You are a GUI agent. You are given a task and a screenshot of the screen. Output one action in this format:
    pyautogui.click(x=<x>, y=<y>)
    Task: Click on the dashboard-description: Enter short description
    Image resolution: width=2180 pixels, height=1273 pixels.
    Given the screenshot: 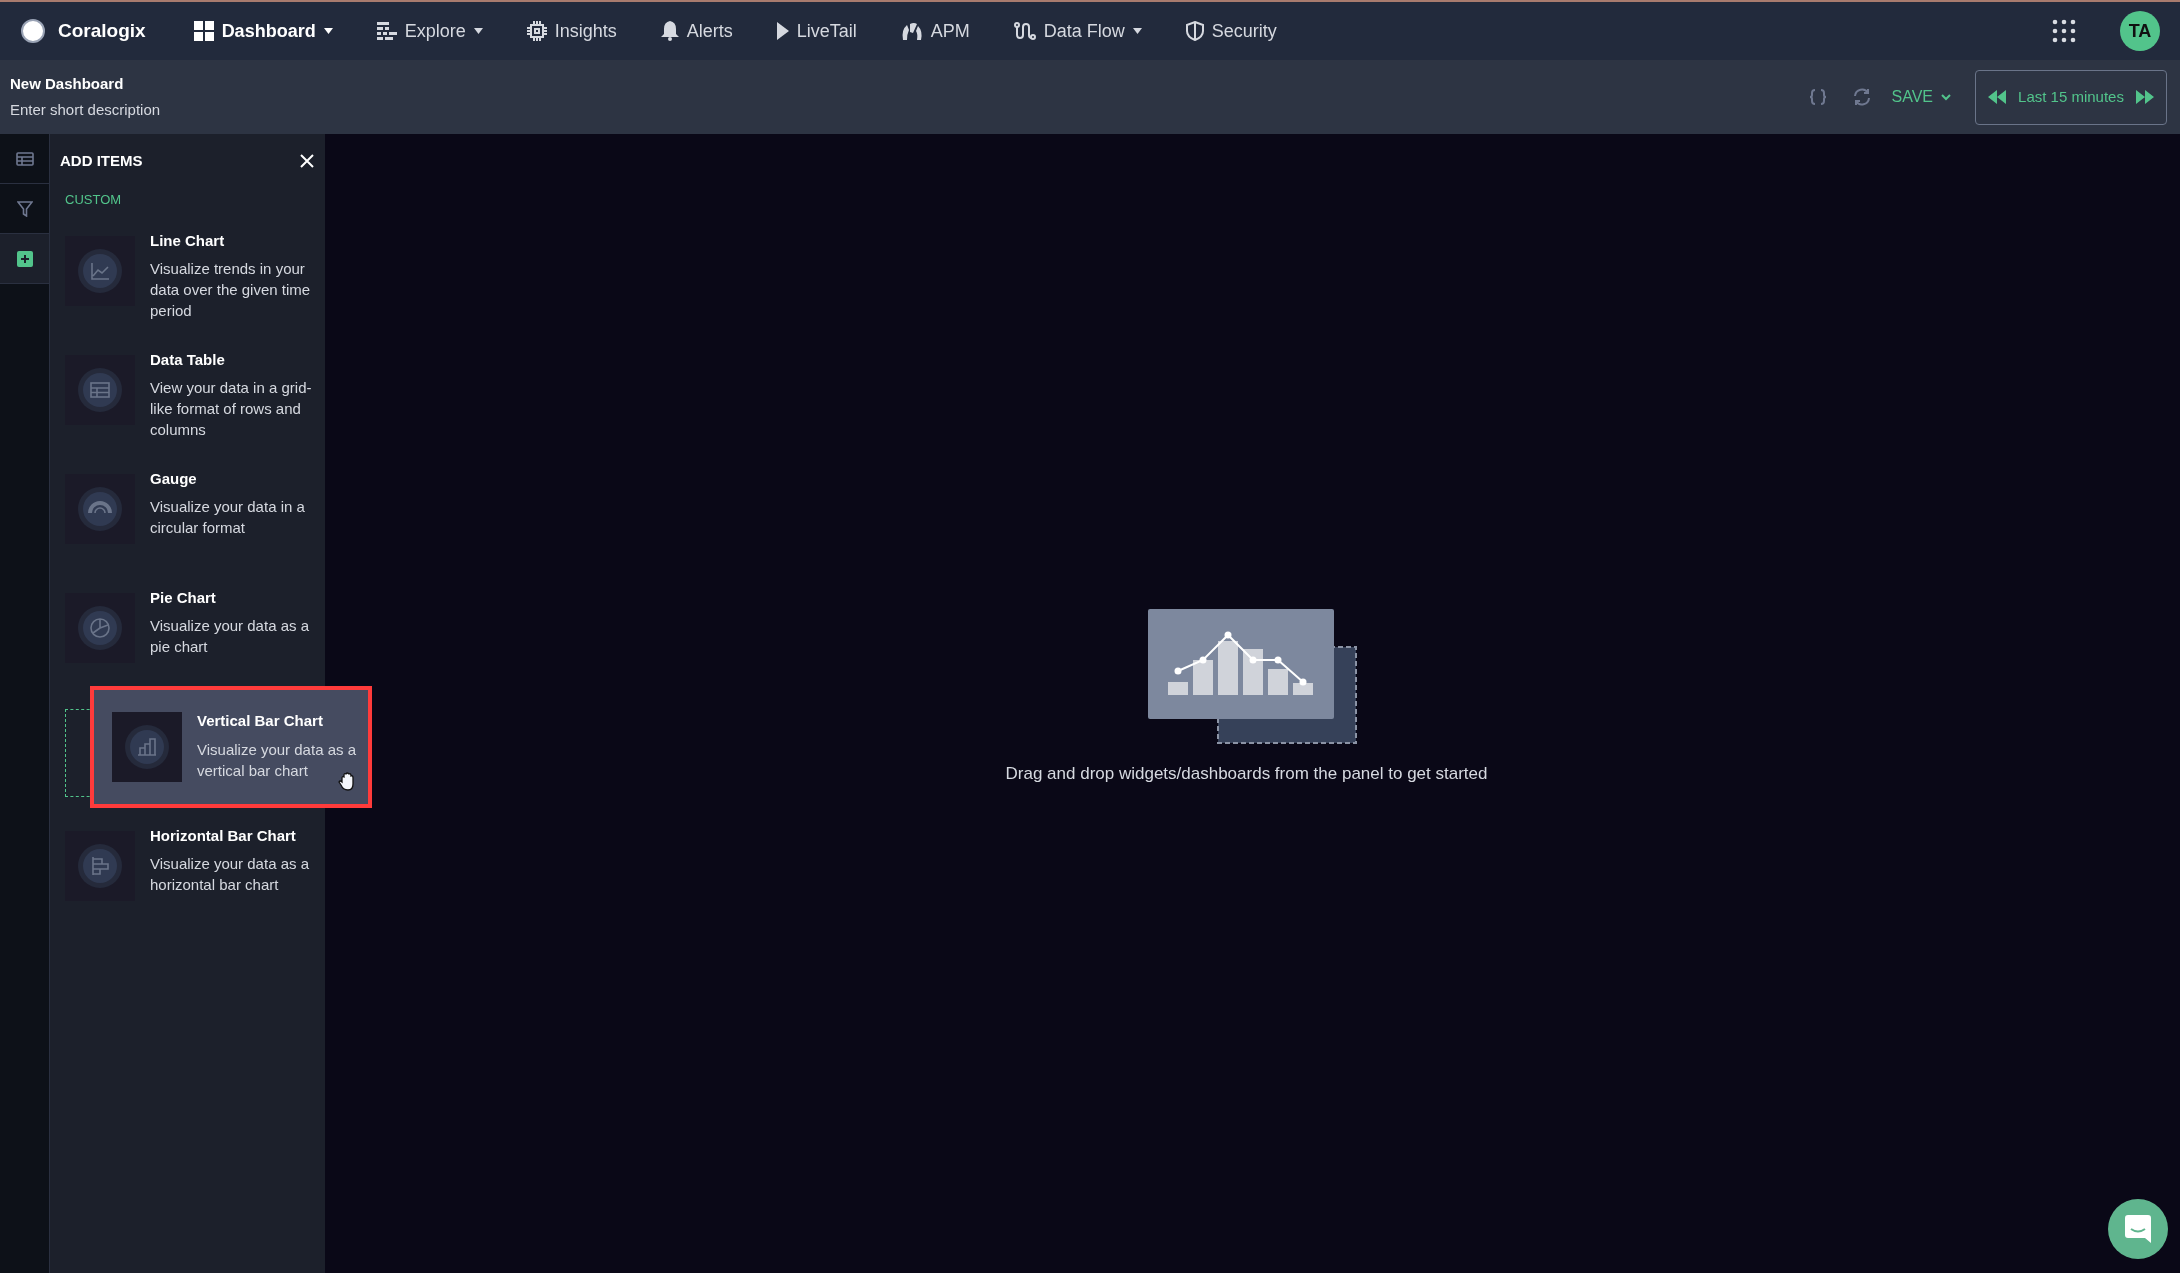 What is the action you would take?
    pyautogui.click(x=85, y=110)
    